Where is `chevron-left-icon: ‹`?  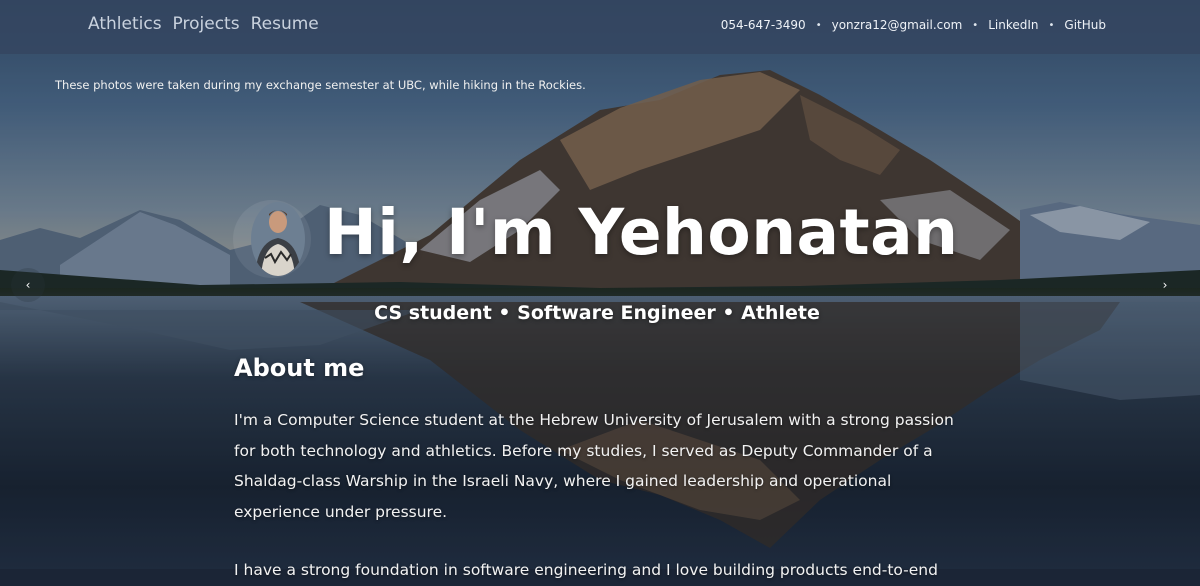 chevron-left-icon: ‹ is located at coordinates (28, 285).